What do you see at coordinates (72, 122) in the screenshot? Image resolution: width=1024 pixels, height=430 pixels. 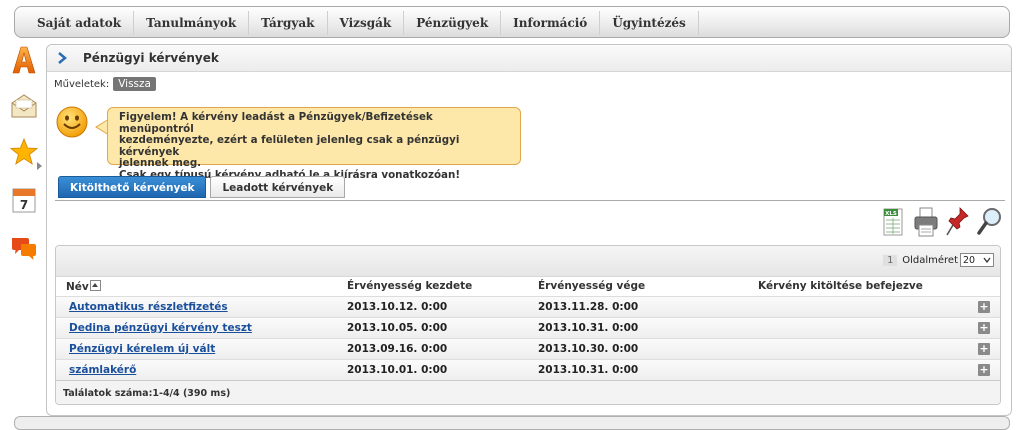 I see `smiley-icon` at bounding box center [72, 122].